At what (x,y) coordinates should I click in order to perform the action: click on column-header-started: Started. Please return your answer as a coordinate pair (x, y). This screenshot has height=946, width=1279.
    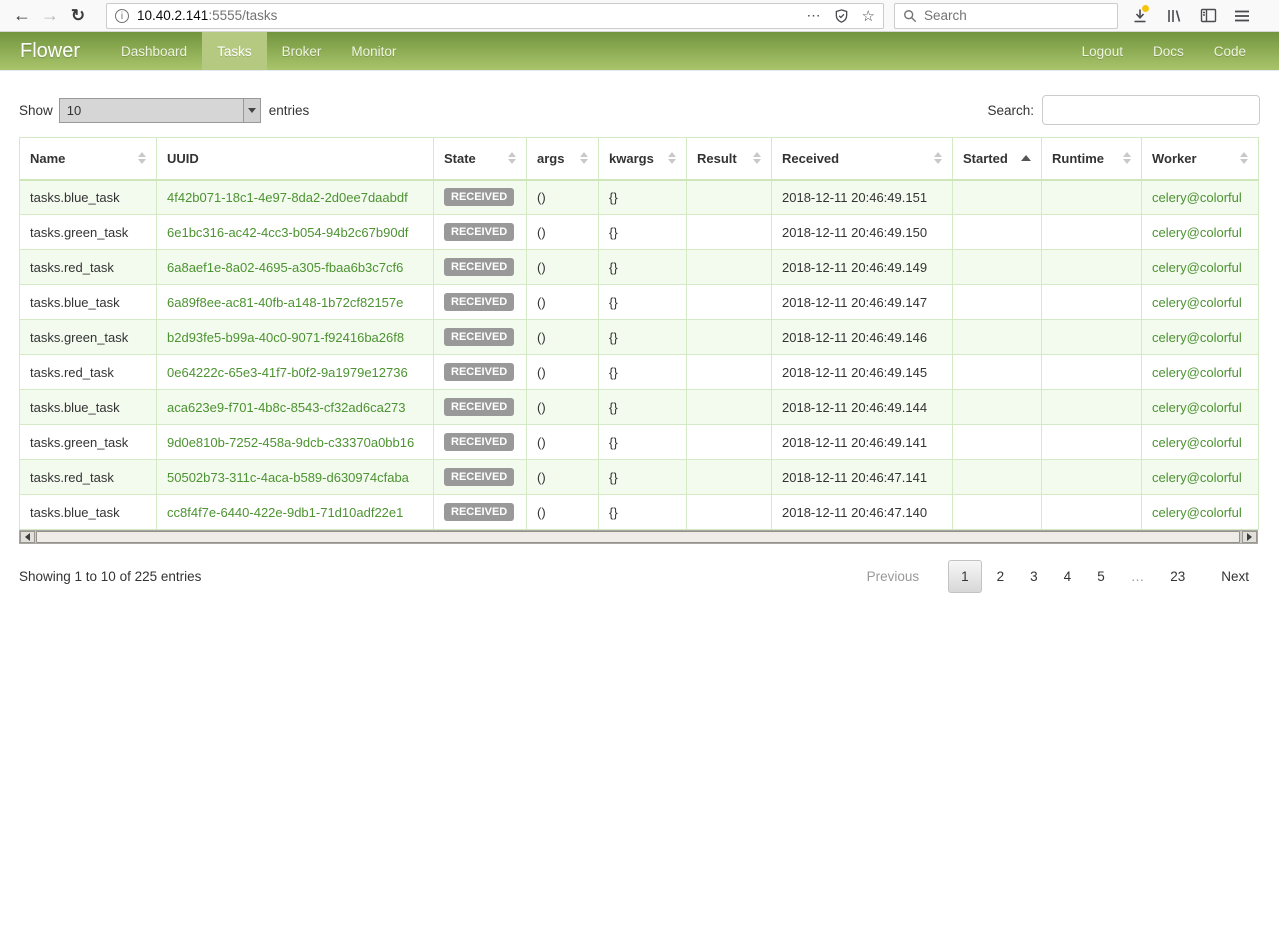
    Looking at the image, I should click on (997, 159).